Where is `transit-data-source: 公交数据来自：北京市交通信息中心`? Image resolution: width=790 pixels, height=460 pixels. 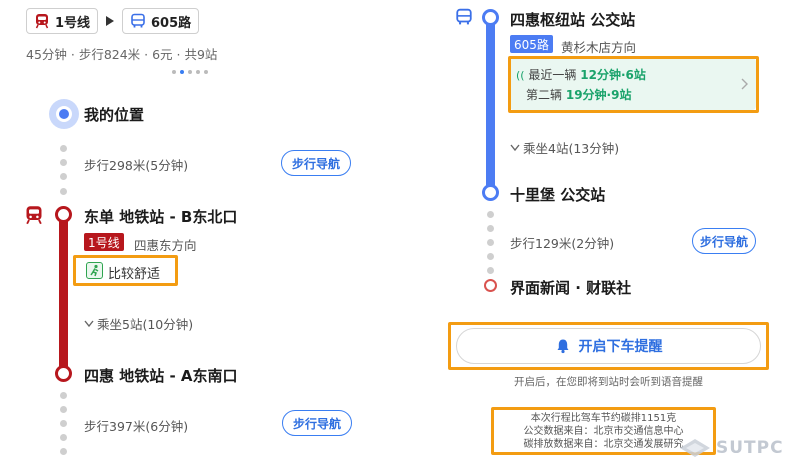
transit-data-source: 公交数据来自：北京市交通信息中心 is located at coordinates (603, 431).